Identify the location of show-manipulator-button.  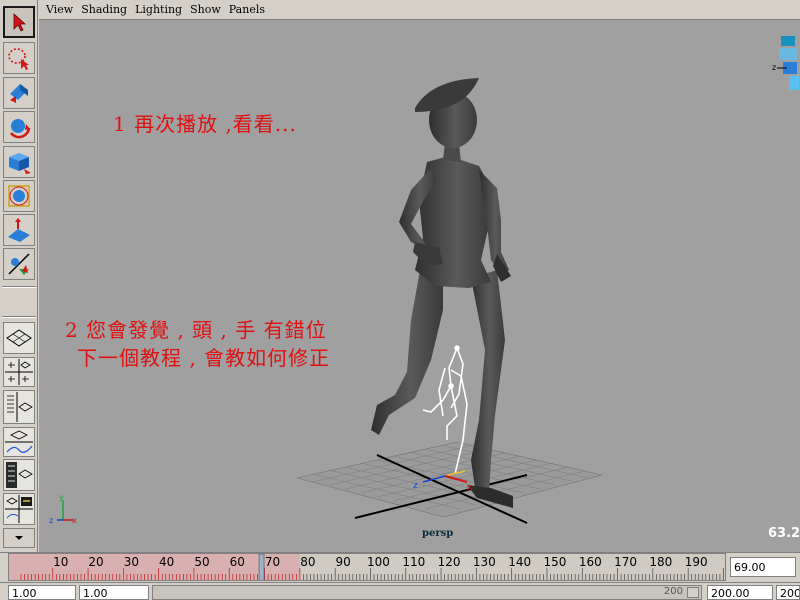
(19, 264).